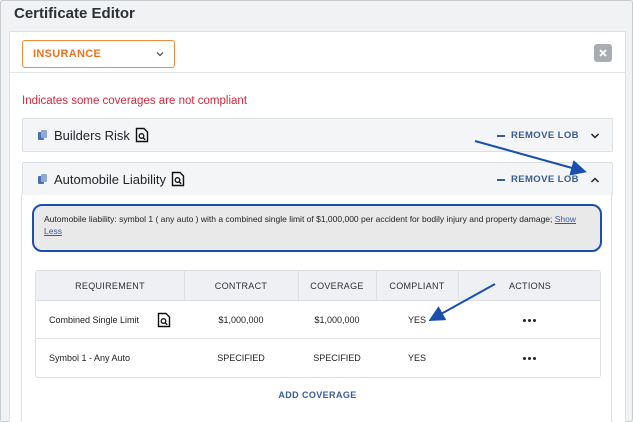 The height and width of the screenshot is (422, 633). I want to click on requirement-cell: Combined Single Limit, so click(94, 320).